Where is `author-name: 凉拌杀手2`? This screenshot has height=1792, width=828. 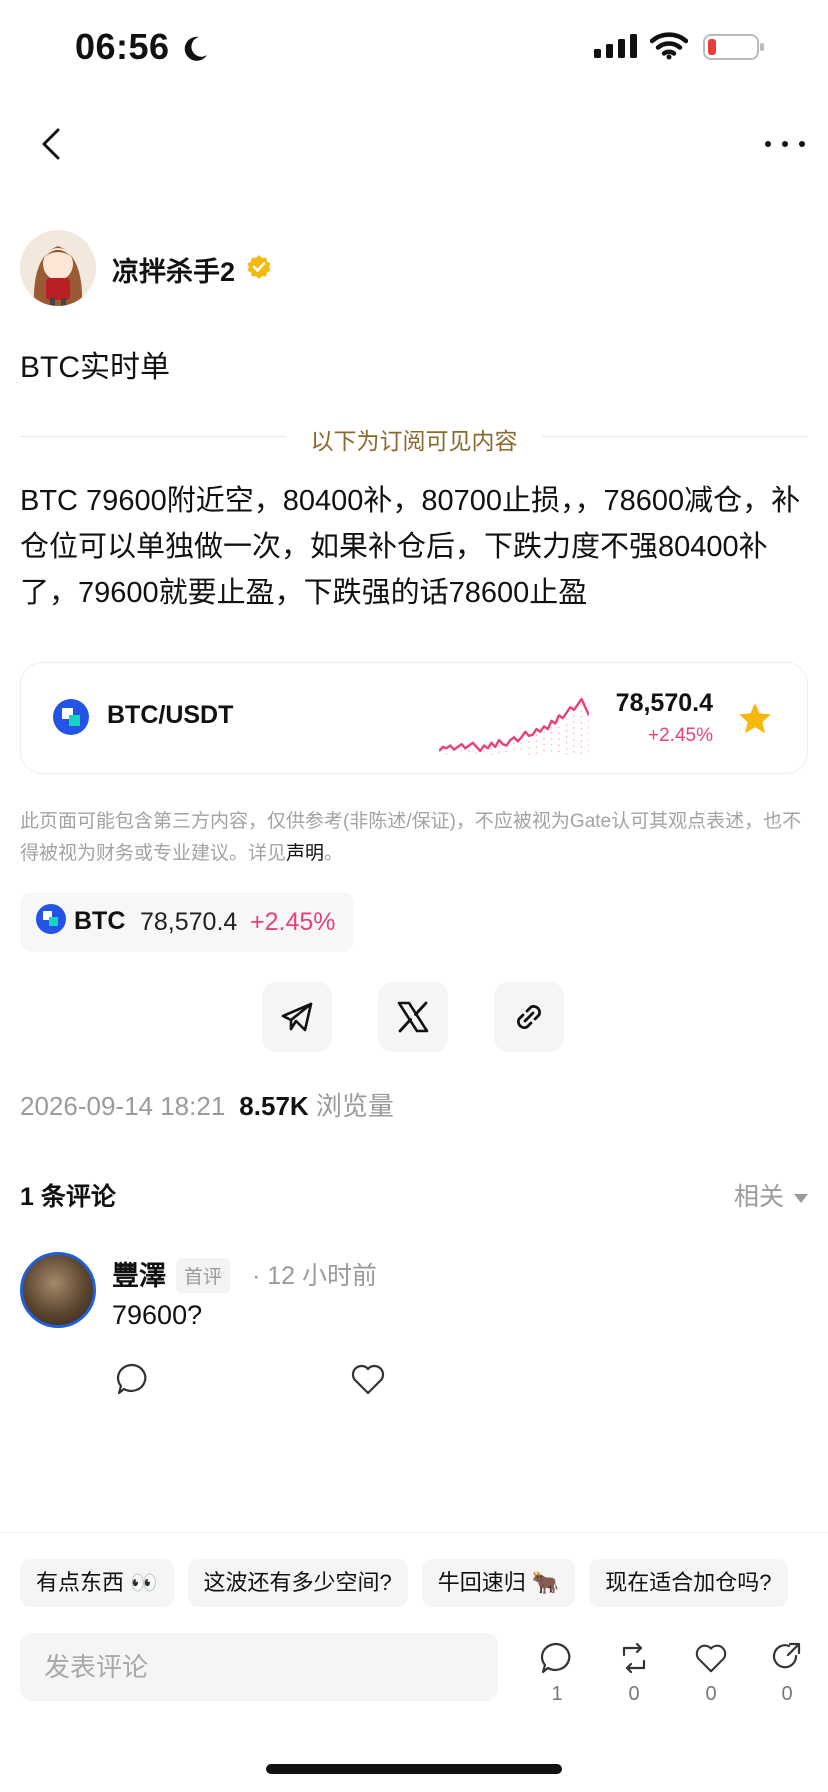
author-name: 凉拌杀手2 is located at coordinates (173, 269).